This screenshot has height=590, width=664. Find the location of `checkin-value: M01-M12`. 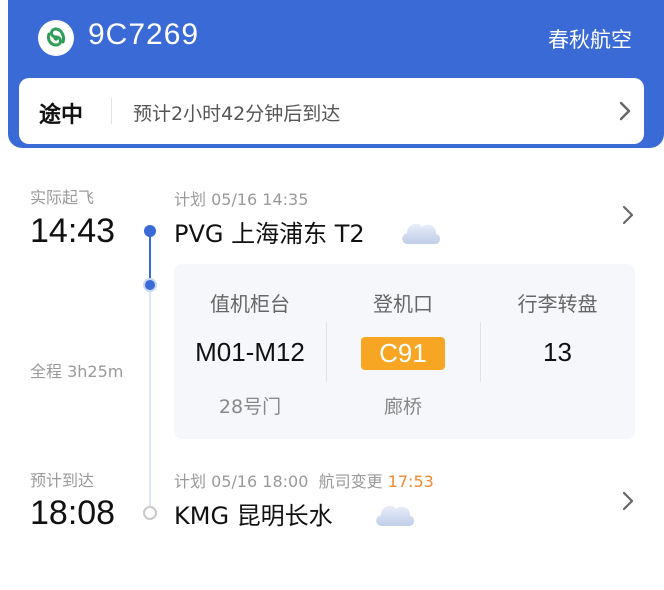

checkin-value: M01-M12 is located at coordinates (250, 352).